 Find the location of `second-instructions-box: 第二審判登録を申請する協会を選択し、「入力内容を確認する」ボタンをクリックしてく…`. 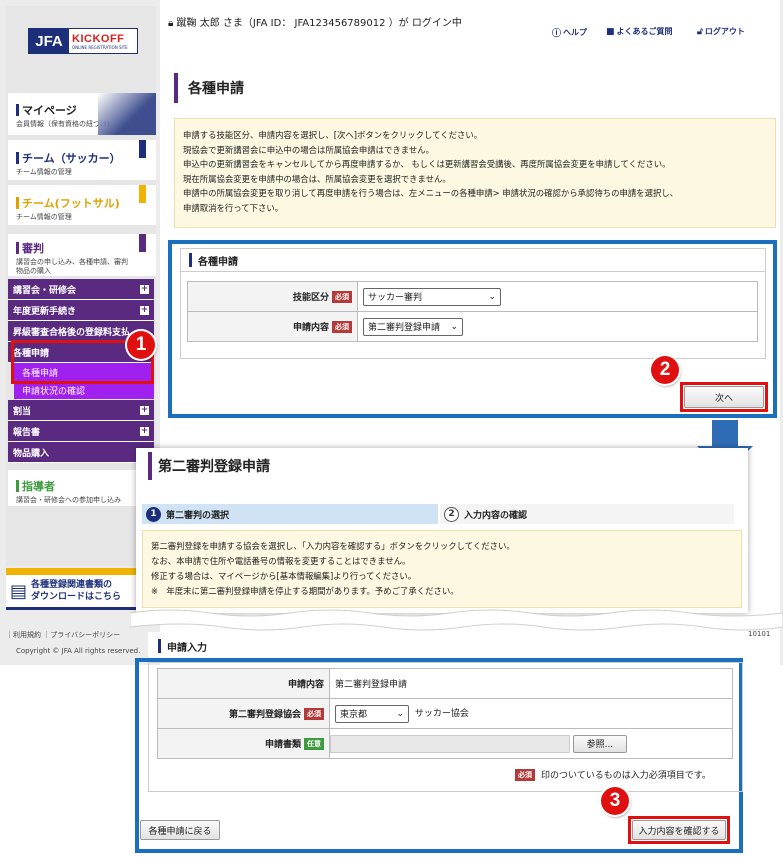

second-instructions-box: 第二審判登録を申請する協会を選択し、「入力内容を確認する」ボタンをクリックしてく… is located at coordinates (442, 569).